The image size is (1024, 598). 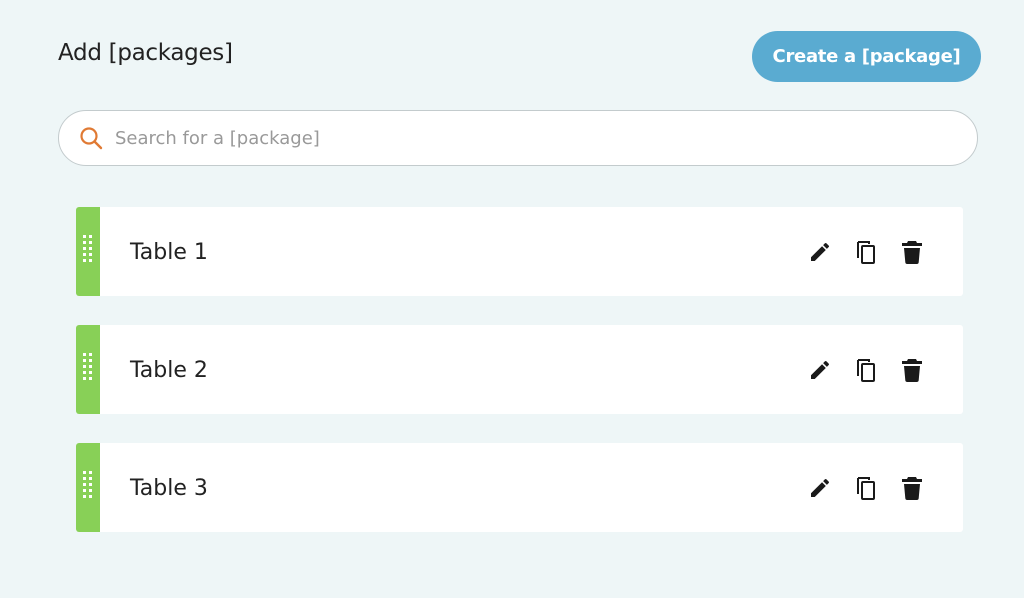 I want to click on search-bar, so click(x=518, y=138).